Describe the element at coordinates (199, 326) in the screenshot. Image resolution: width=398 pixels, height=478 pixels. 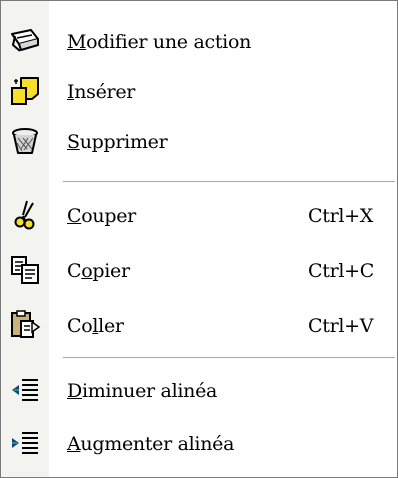
I see `menu-item-coller: Coller Ctrl+V` at that location.